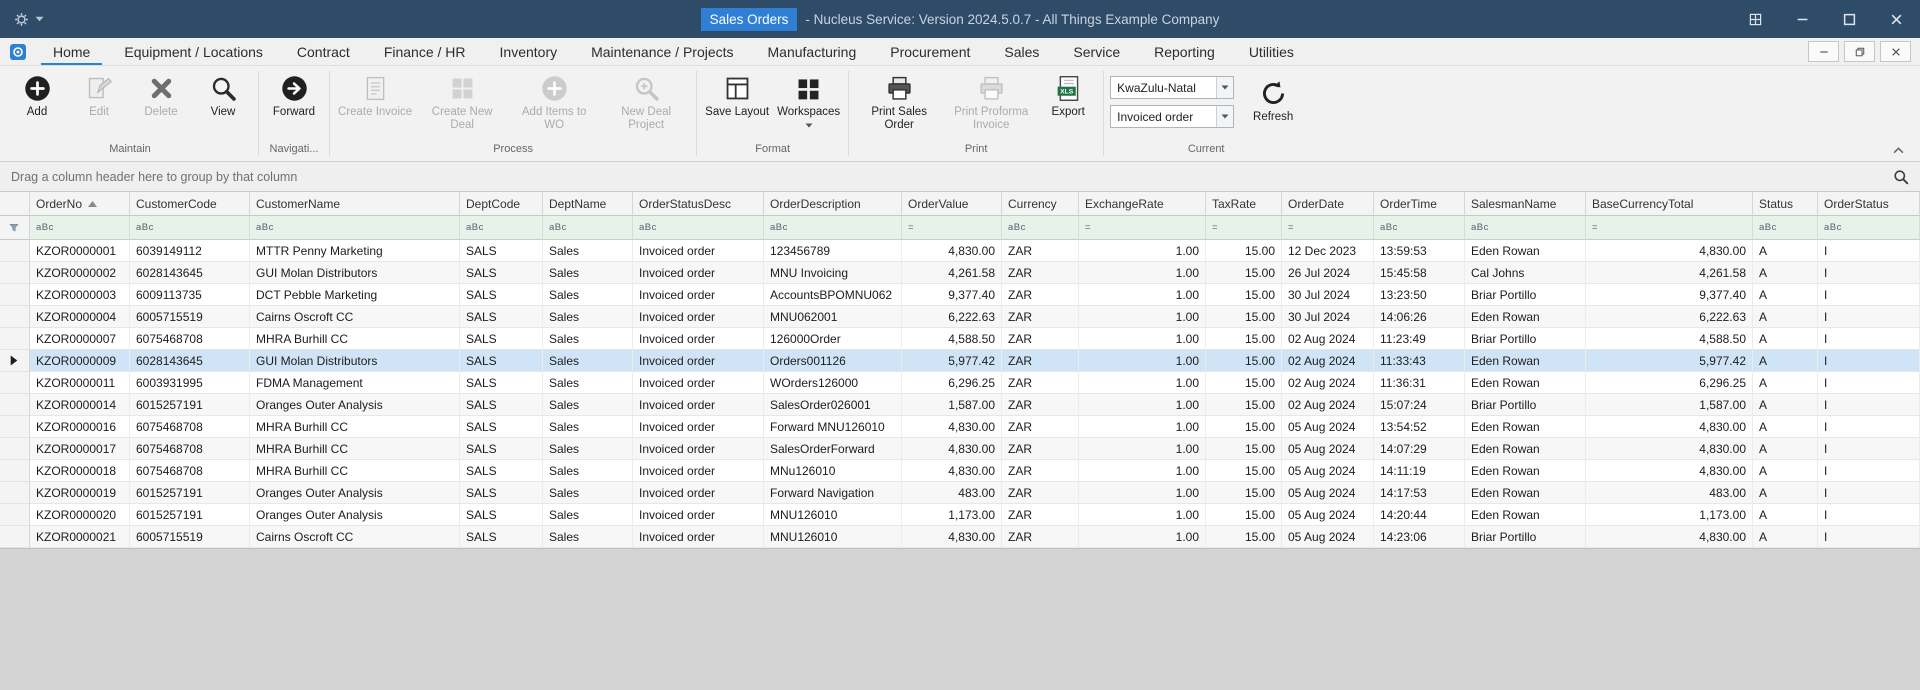  I want to click on tab-equipment-locations: Equipment / Locations, so click(193, 51).